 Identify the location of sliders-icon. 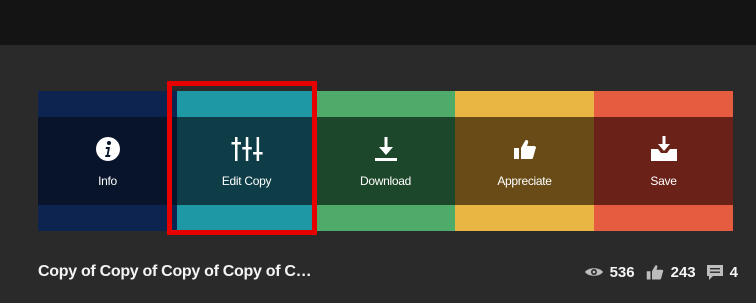
(247, 149).